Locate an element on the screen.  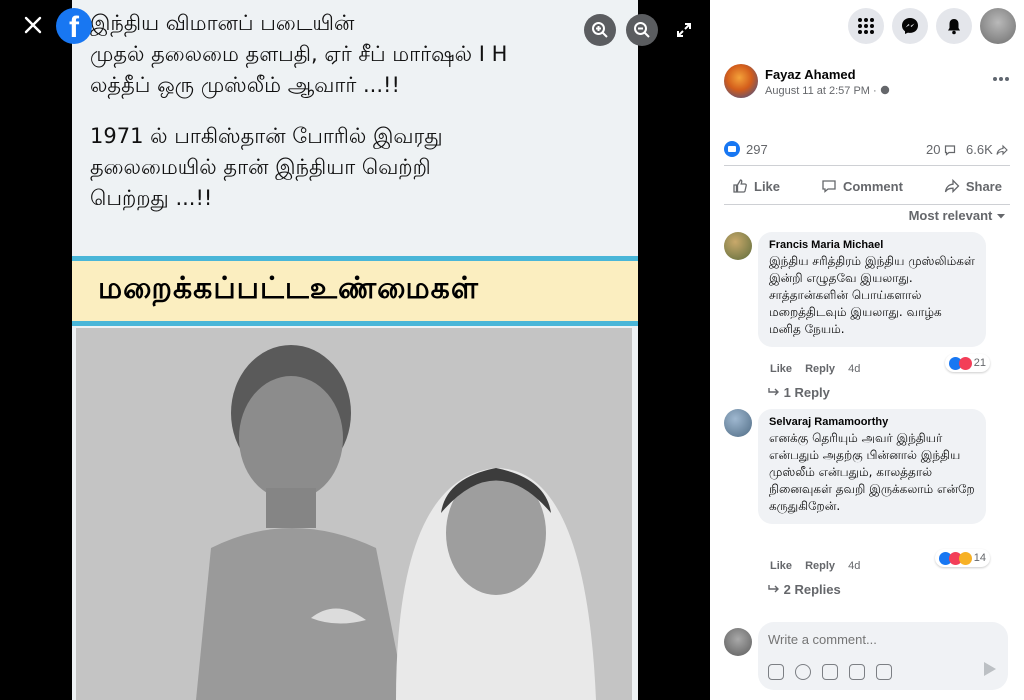
sticker-icon is located at coordinates (884, 672).